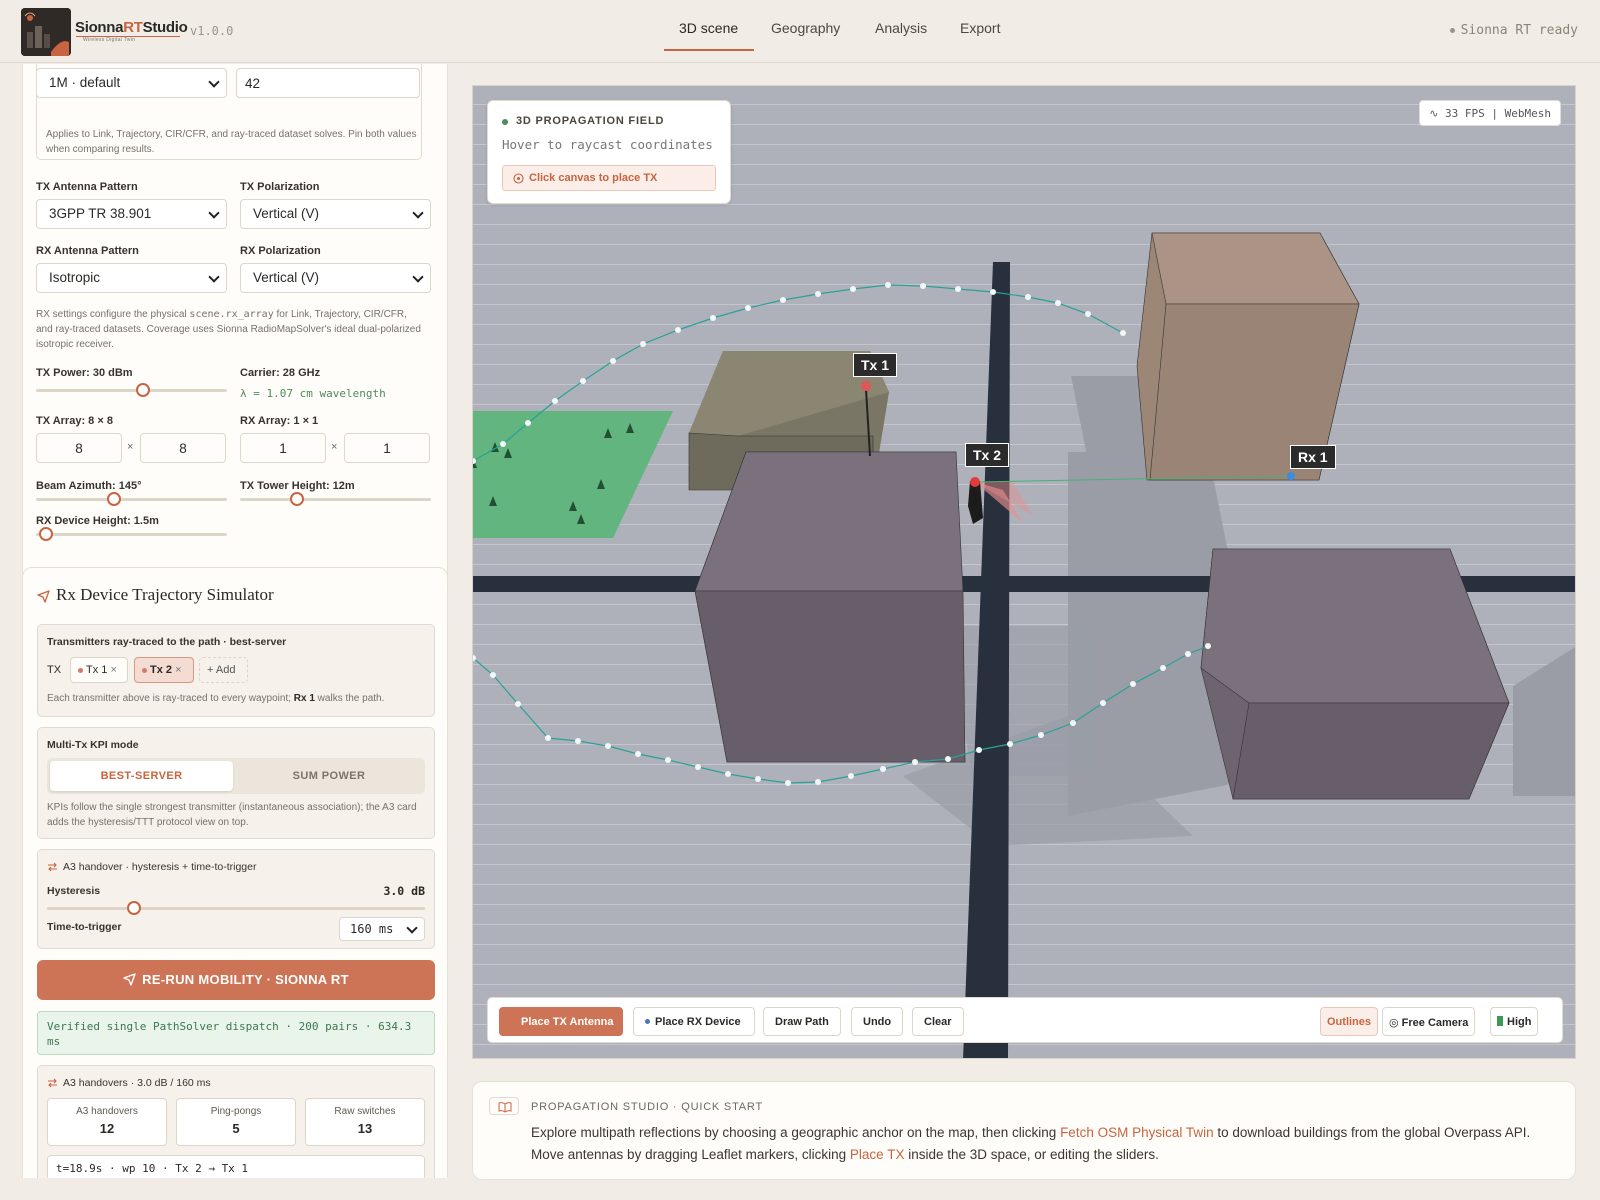  What do you see at coordinates (335, 499) in the screenshot?
I see `tower-height-slider` at bounding box center [335, 499].